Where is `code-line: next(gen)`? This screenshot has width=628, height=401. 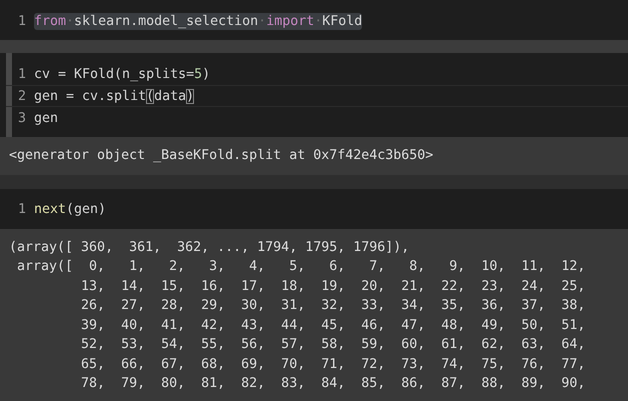 code-line: next(gen) is located at coordinates (70, 209).